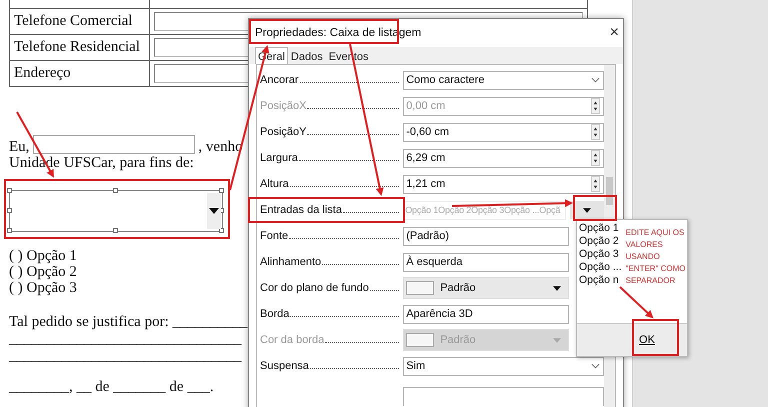 The height and width of the screenshot is (407, 768). I want to click on property-label: Fonte, so click(274, 236).